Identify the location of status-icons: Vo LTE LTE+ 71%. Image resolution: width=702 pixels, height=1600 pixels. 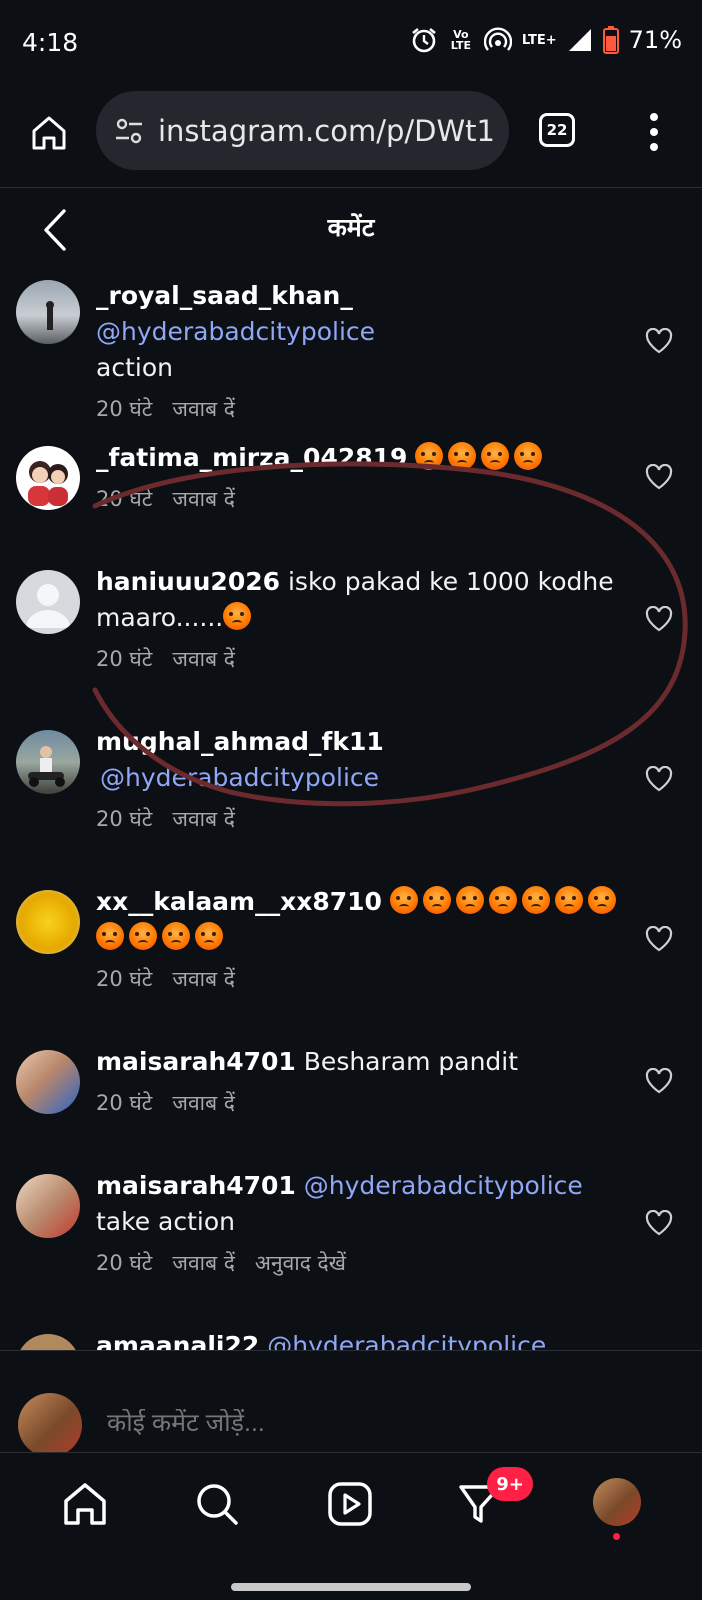
(546, 40).